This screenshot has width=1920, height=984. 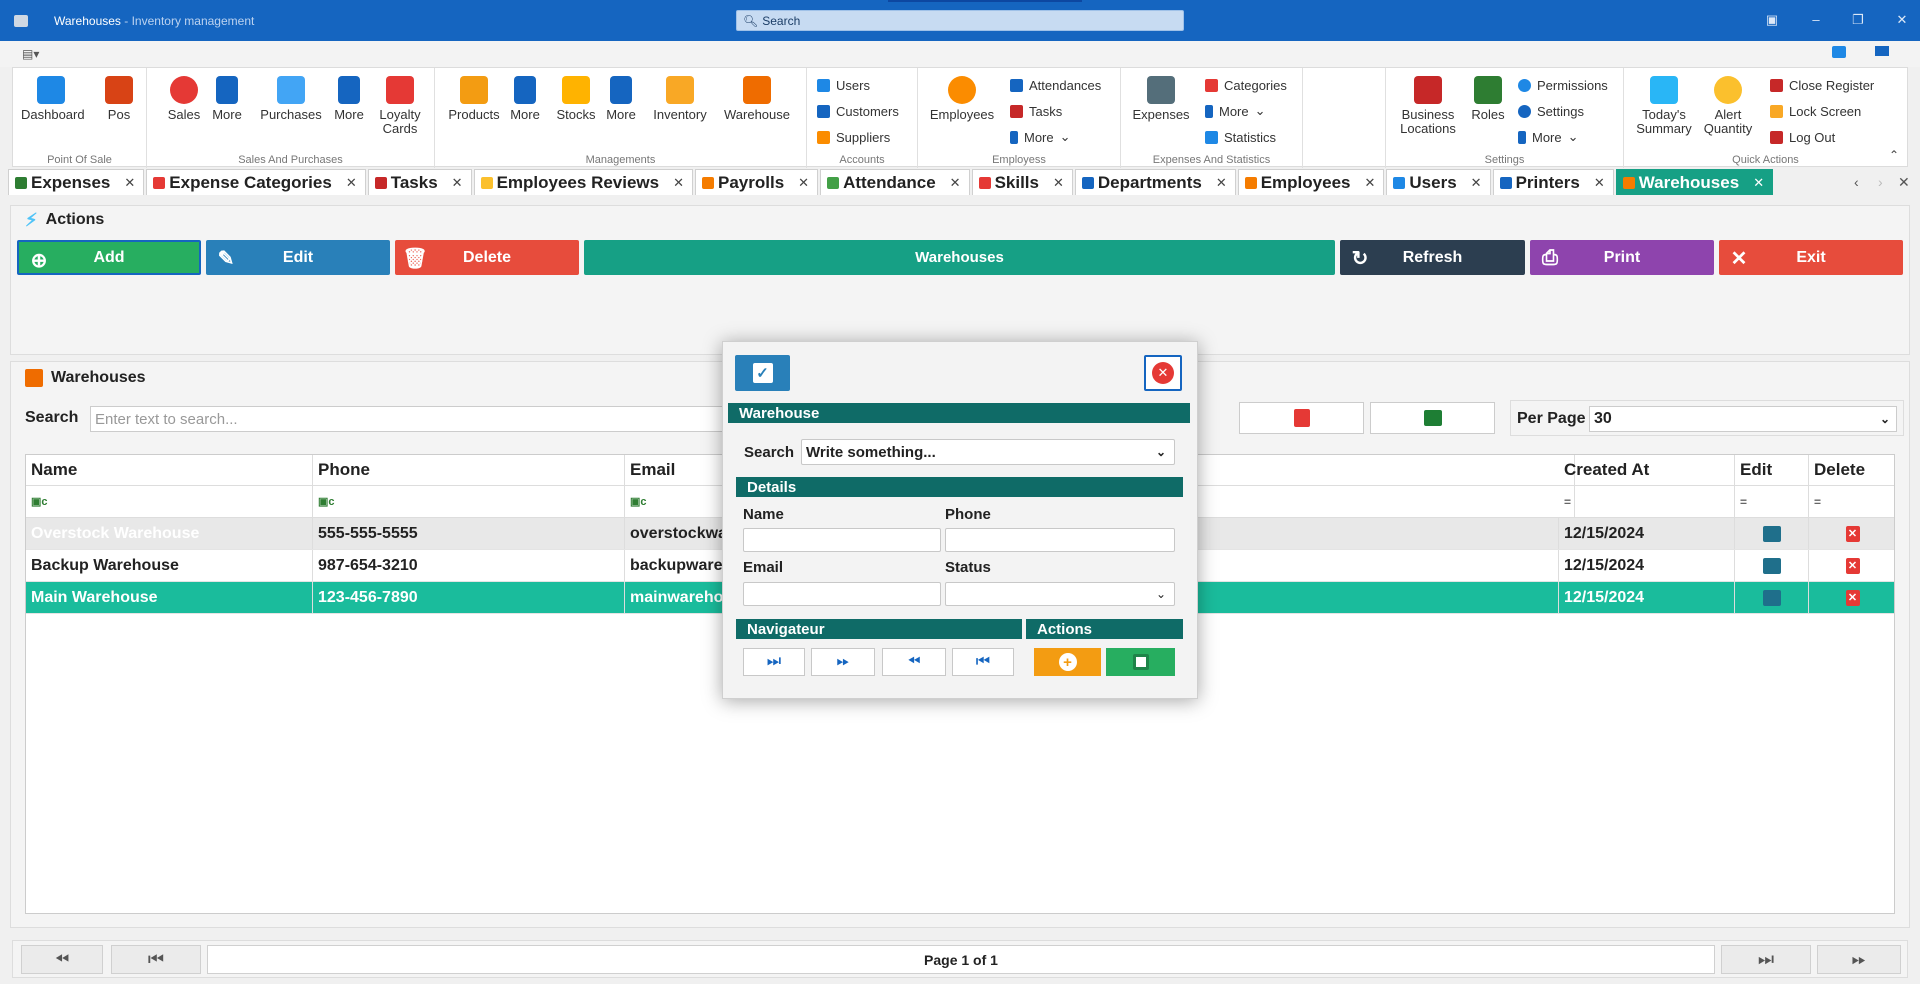 What do you see at coordinates (1438, 182) in the screenshot?
I see `tab-users: Users ✕` at bounding box center [1438, 182].